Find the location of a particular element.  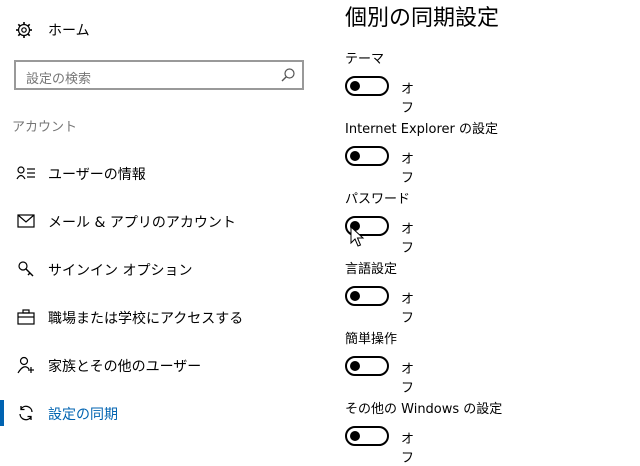

page-title: 個別の同期設定 is located at coordinates (422, 18).